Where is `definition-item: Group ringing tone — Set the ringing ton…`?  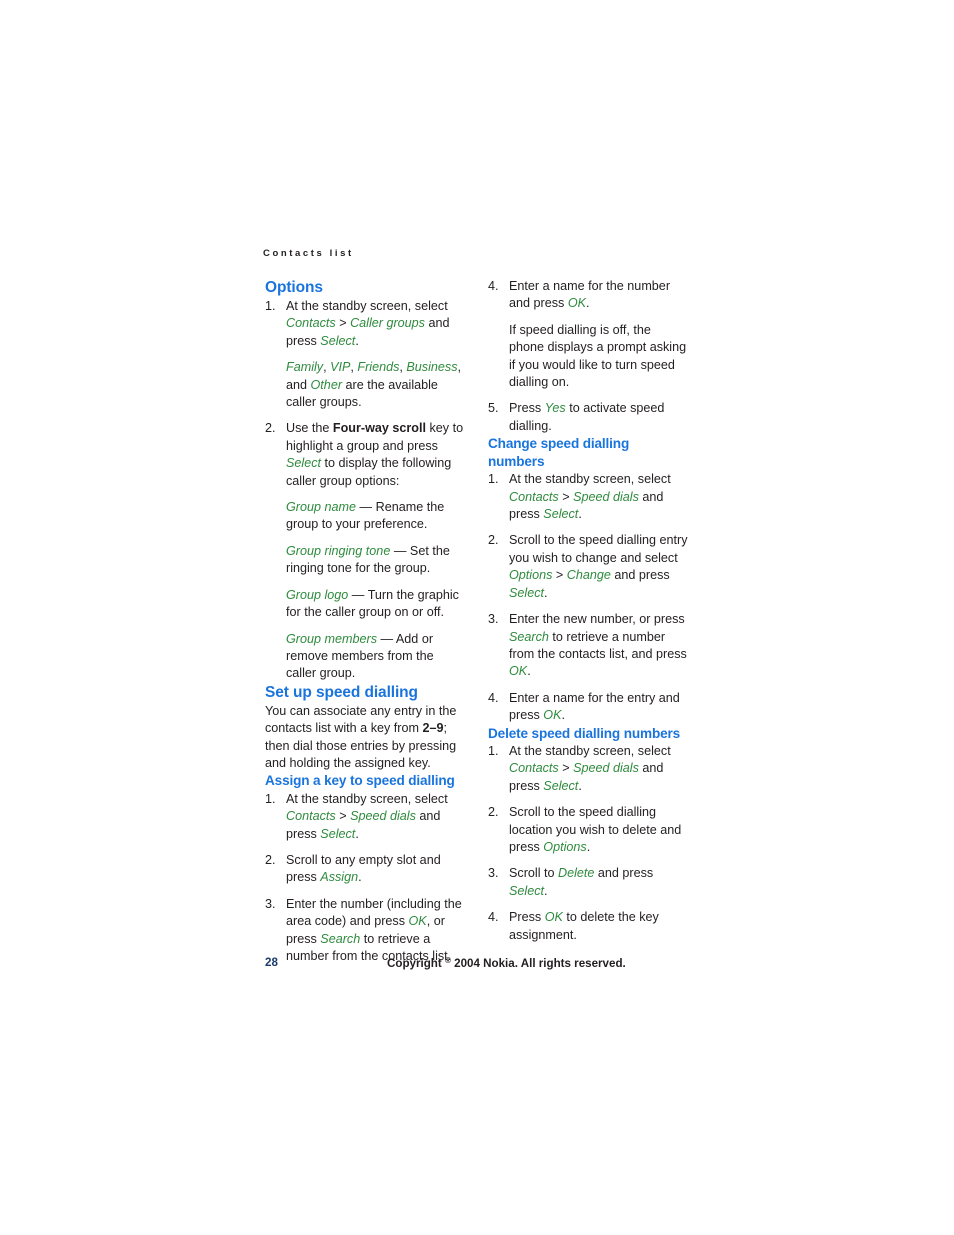 definition-item: Group ringing tone — Set the ringing ton… is located at coordinates (376, 560).